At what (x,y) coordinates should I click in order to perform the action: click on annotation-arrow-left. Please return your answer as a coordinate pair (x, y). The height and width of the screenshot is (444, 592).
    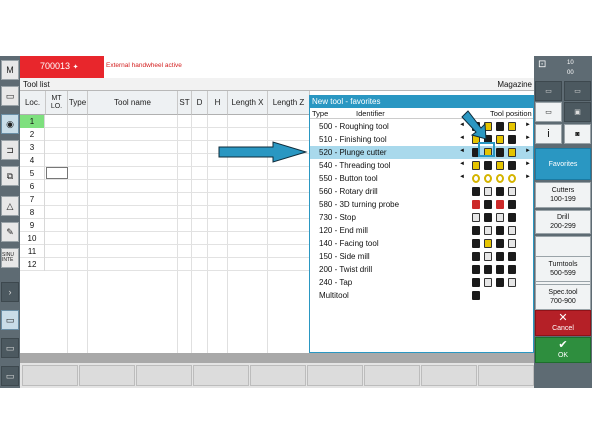
    Looking at the image, I should click on (263, 152).